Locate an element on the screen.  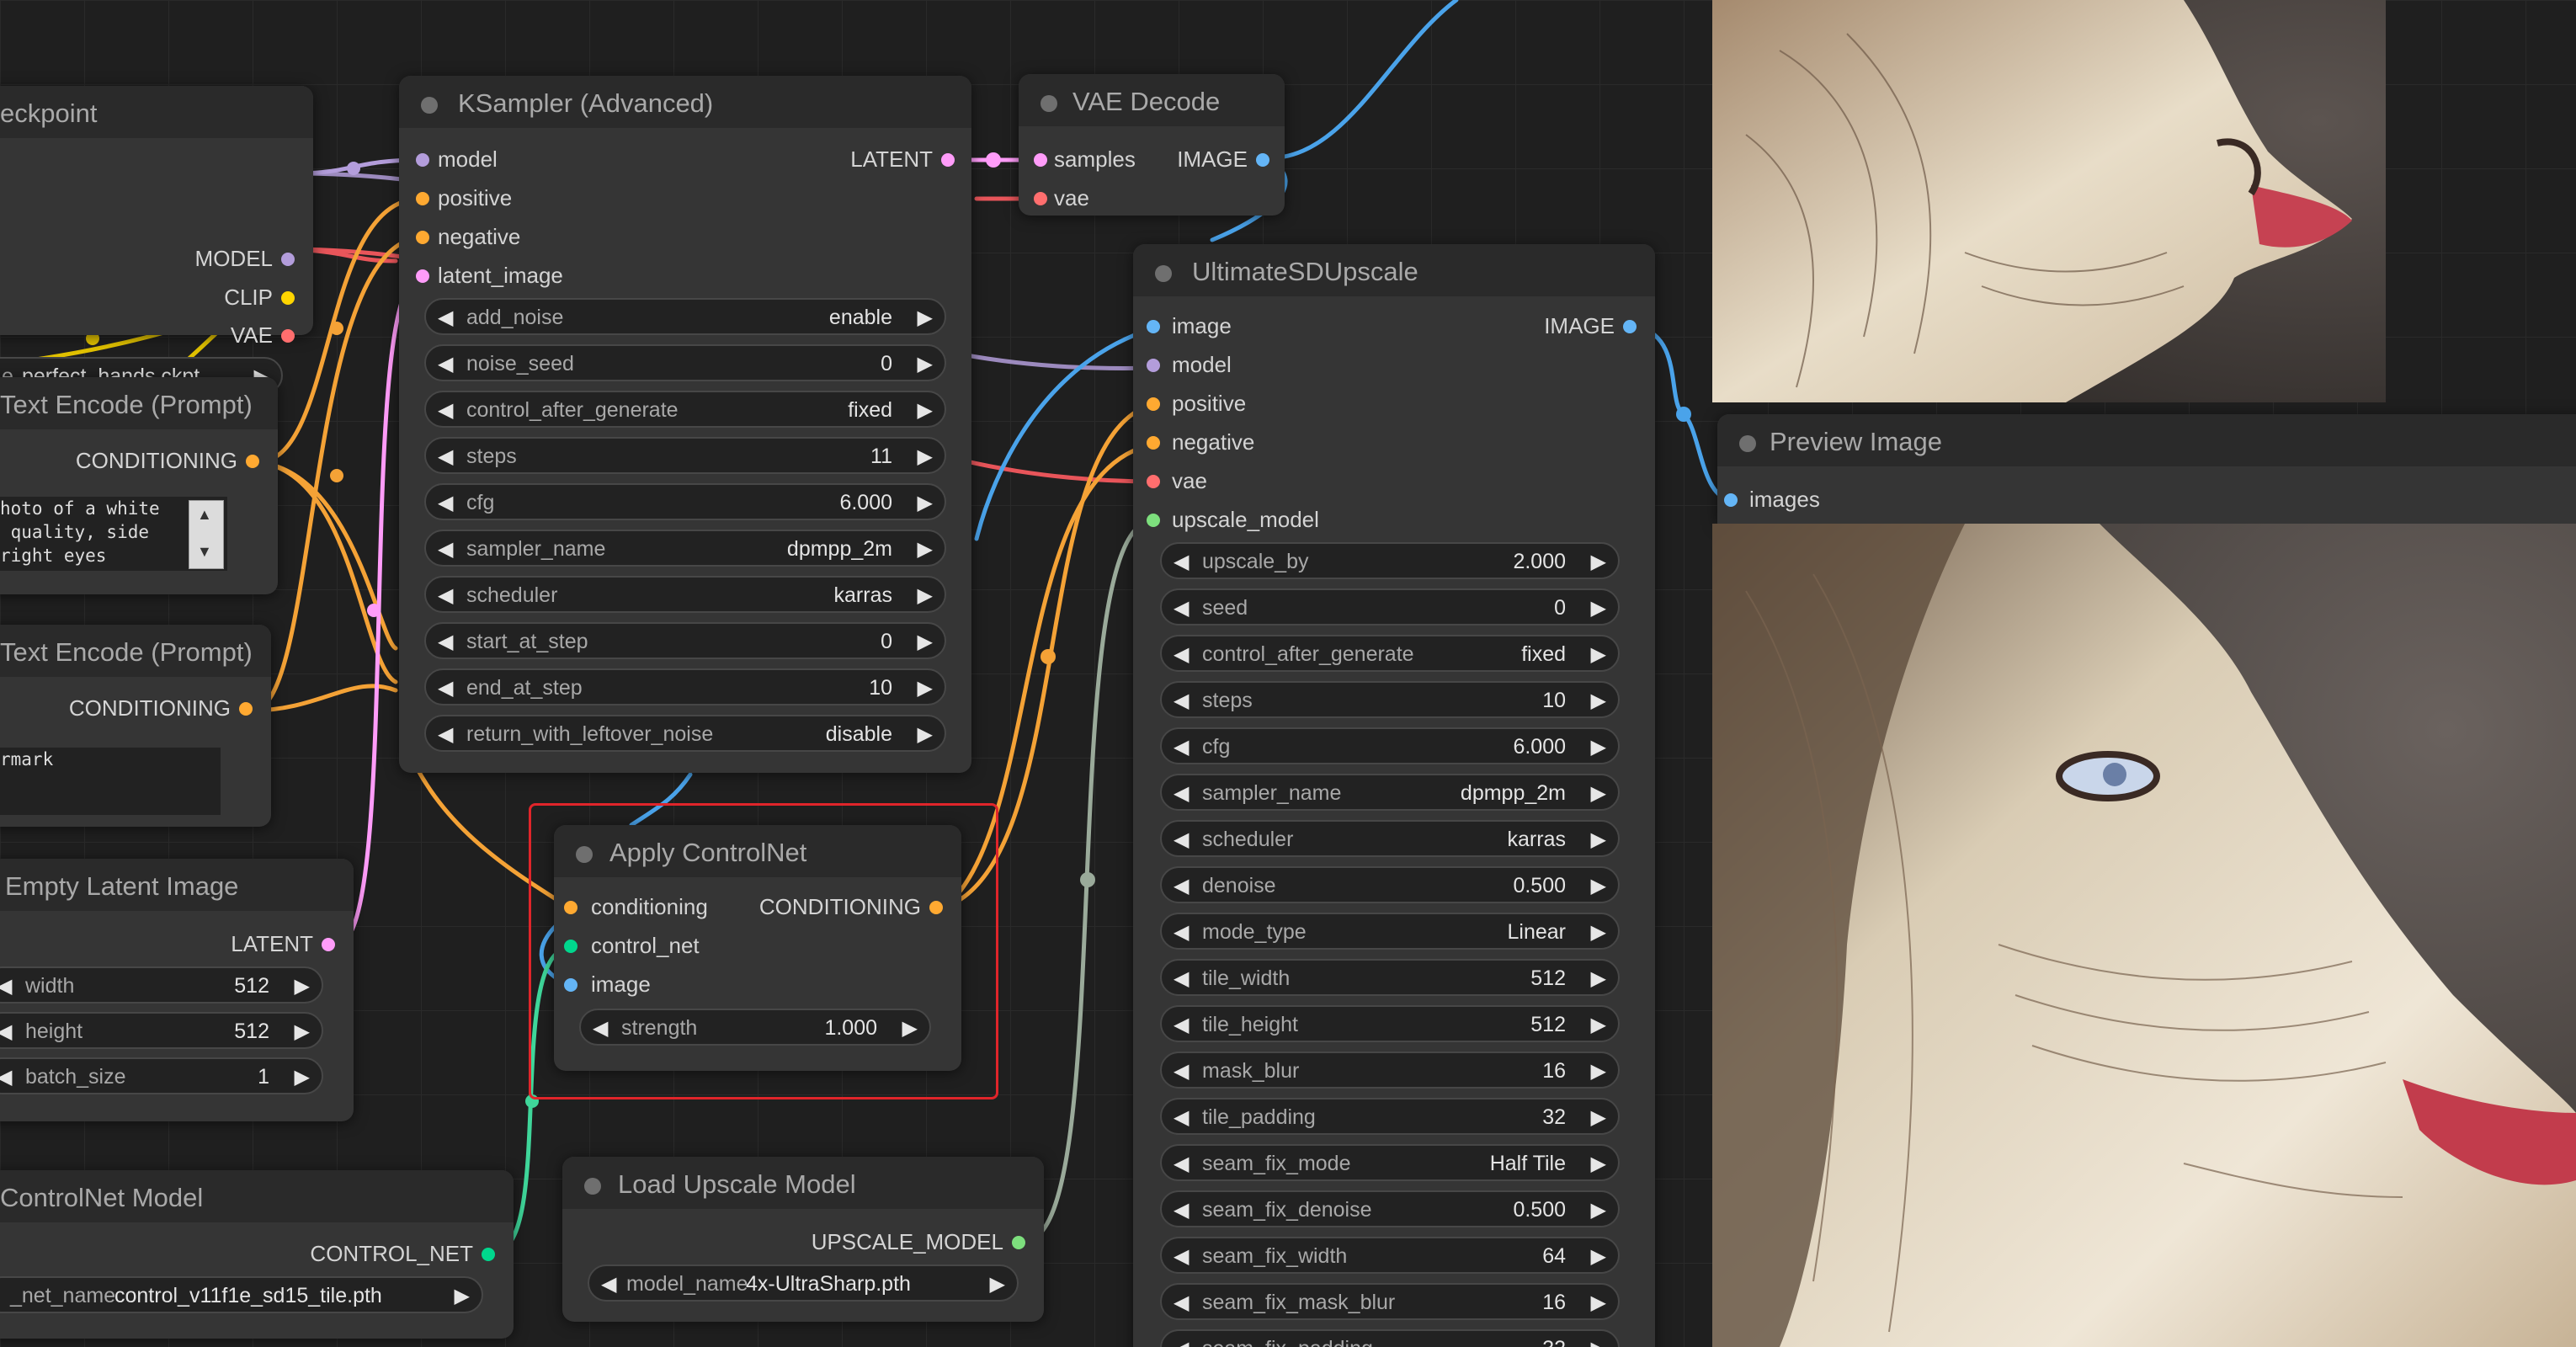
output-slot-latent is located at coordinates (329, 944).